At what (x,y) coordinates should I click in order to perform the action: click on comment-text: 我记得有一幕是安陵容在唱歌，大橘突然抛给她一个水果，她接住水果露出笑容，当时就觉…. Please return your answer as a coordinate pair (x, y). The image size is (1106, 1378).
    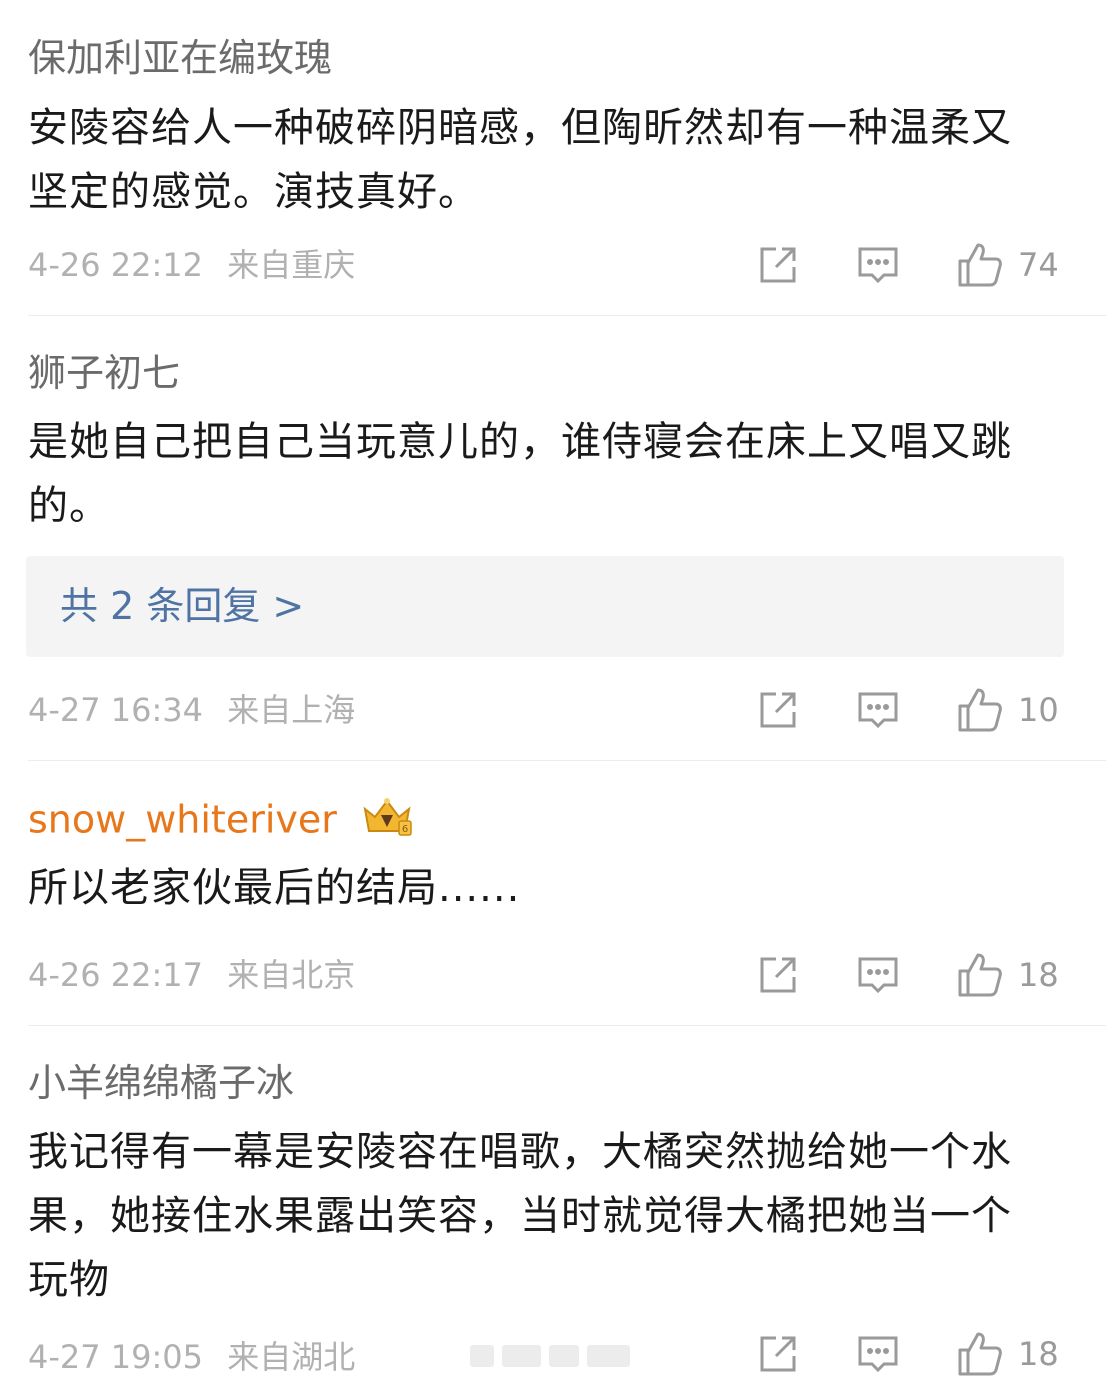
    Looking at the image, I should click on (520, 1216).